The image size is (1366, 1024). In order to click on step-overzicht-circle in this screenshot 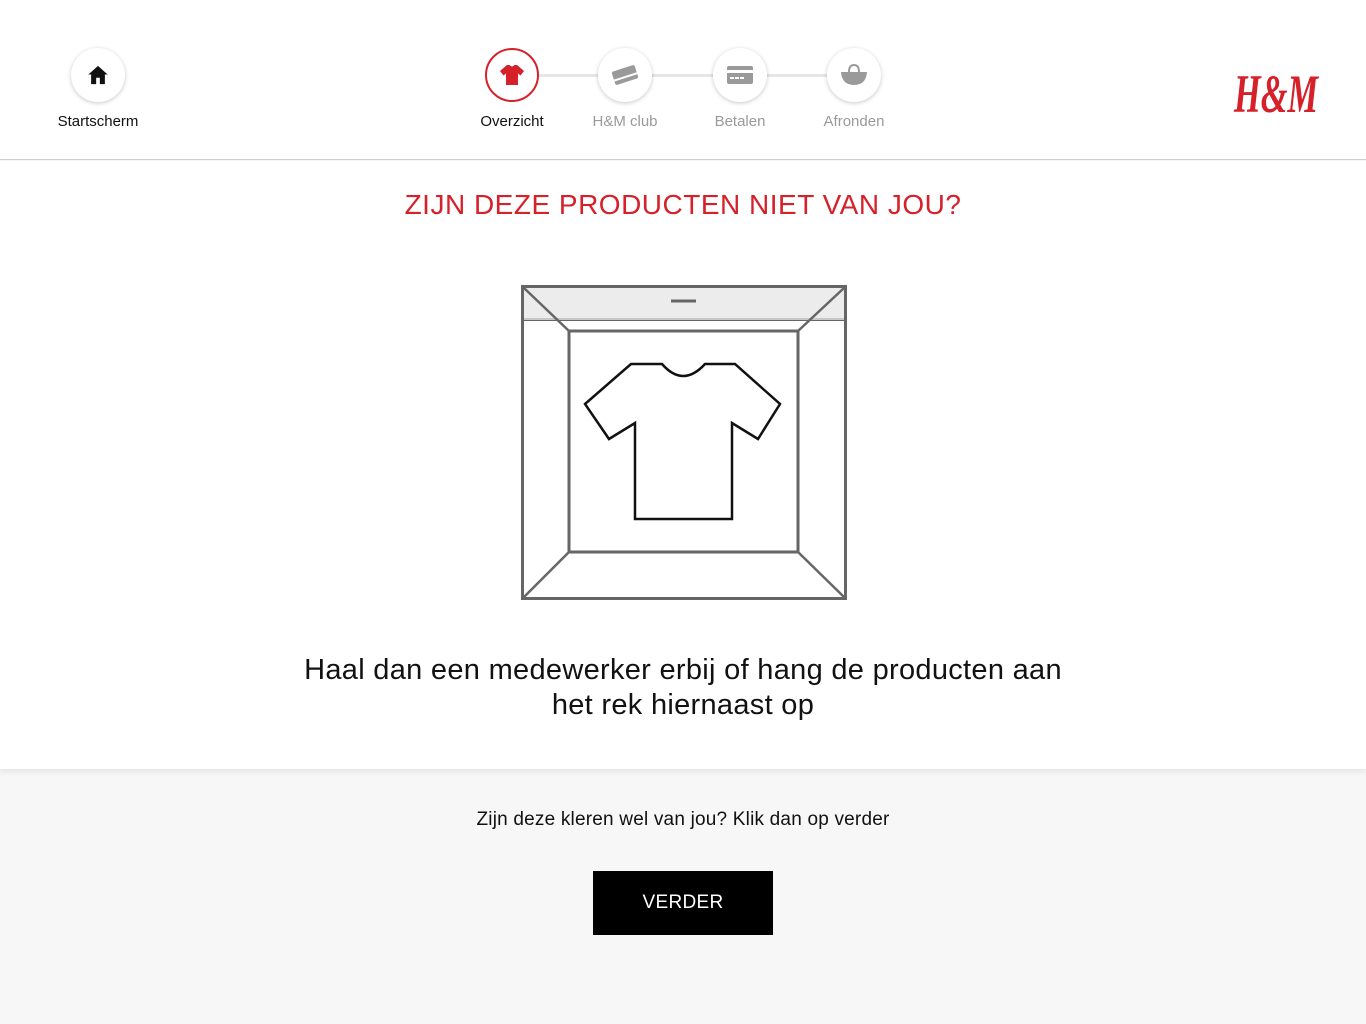, I will do `click(512, 75)`.